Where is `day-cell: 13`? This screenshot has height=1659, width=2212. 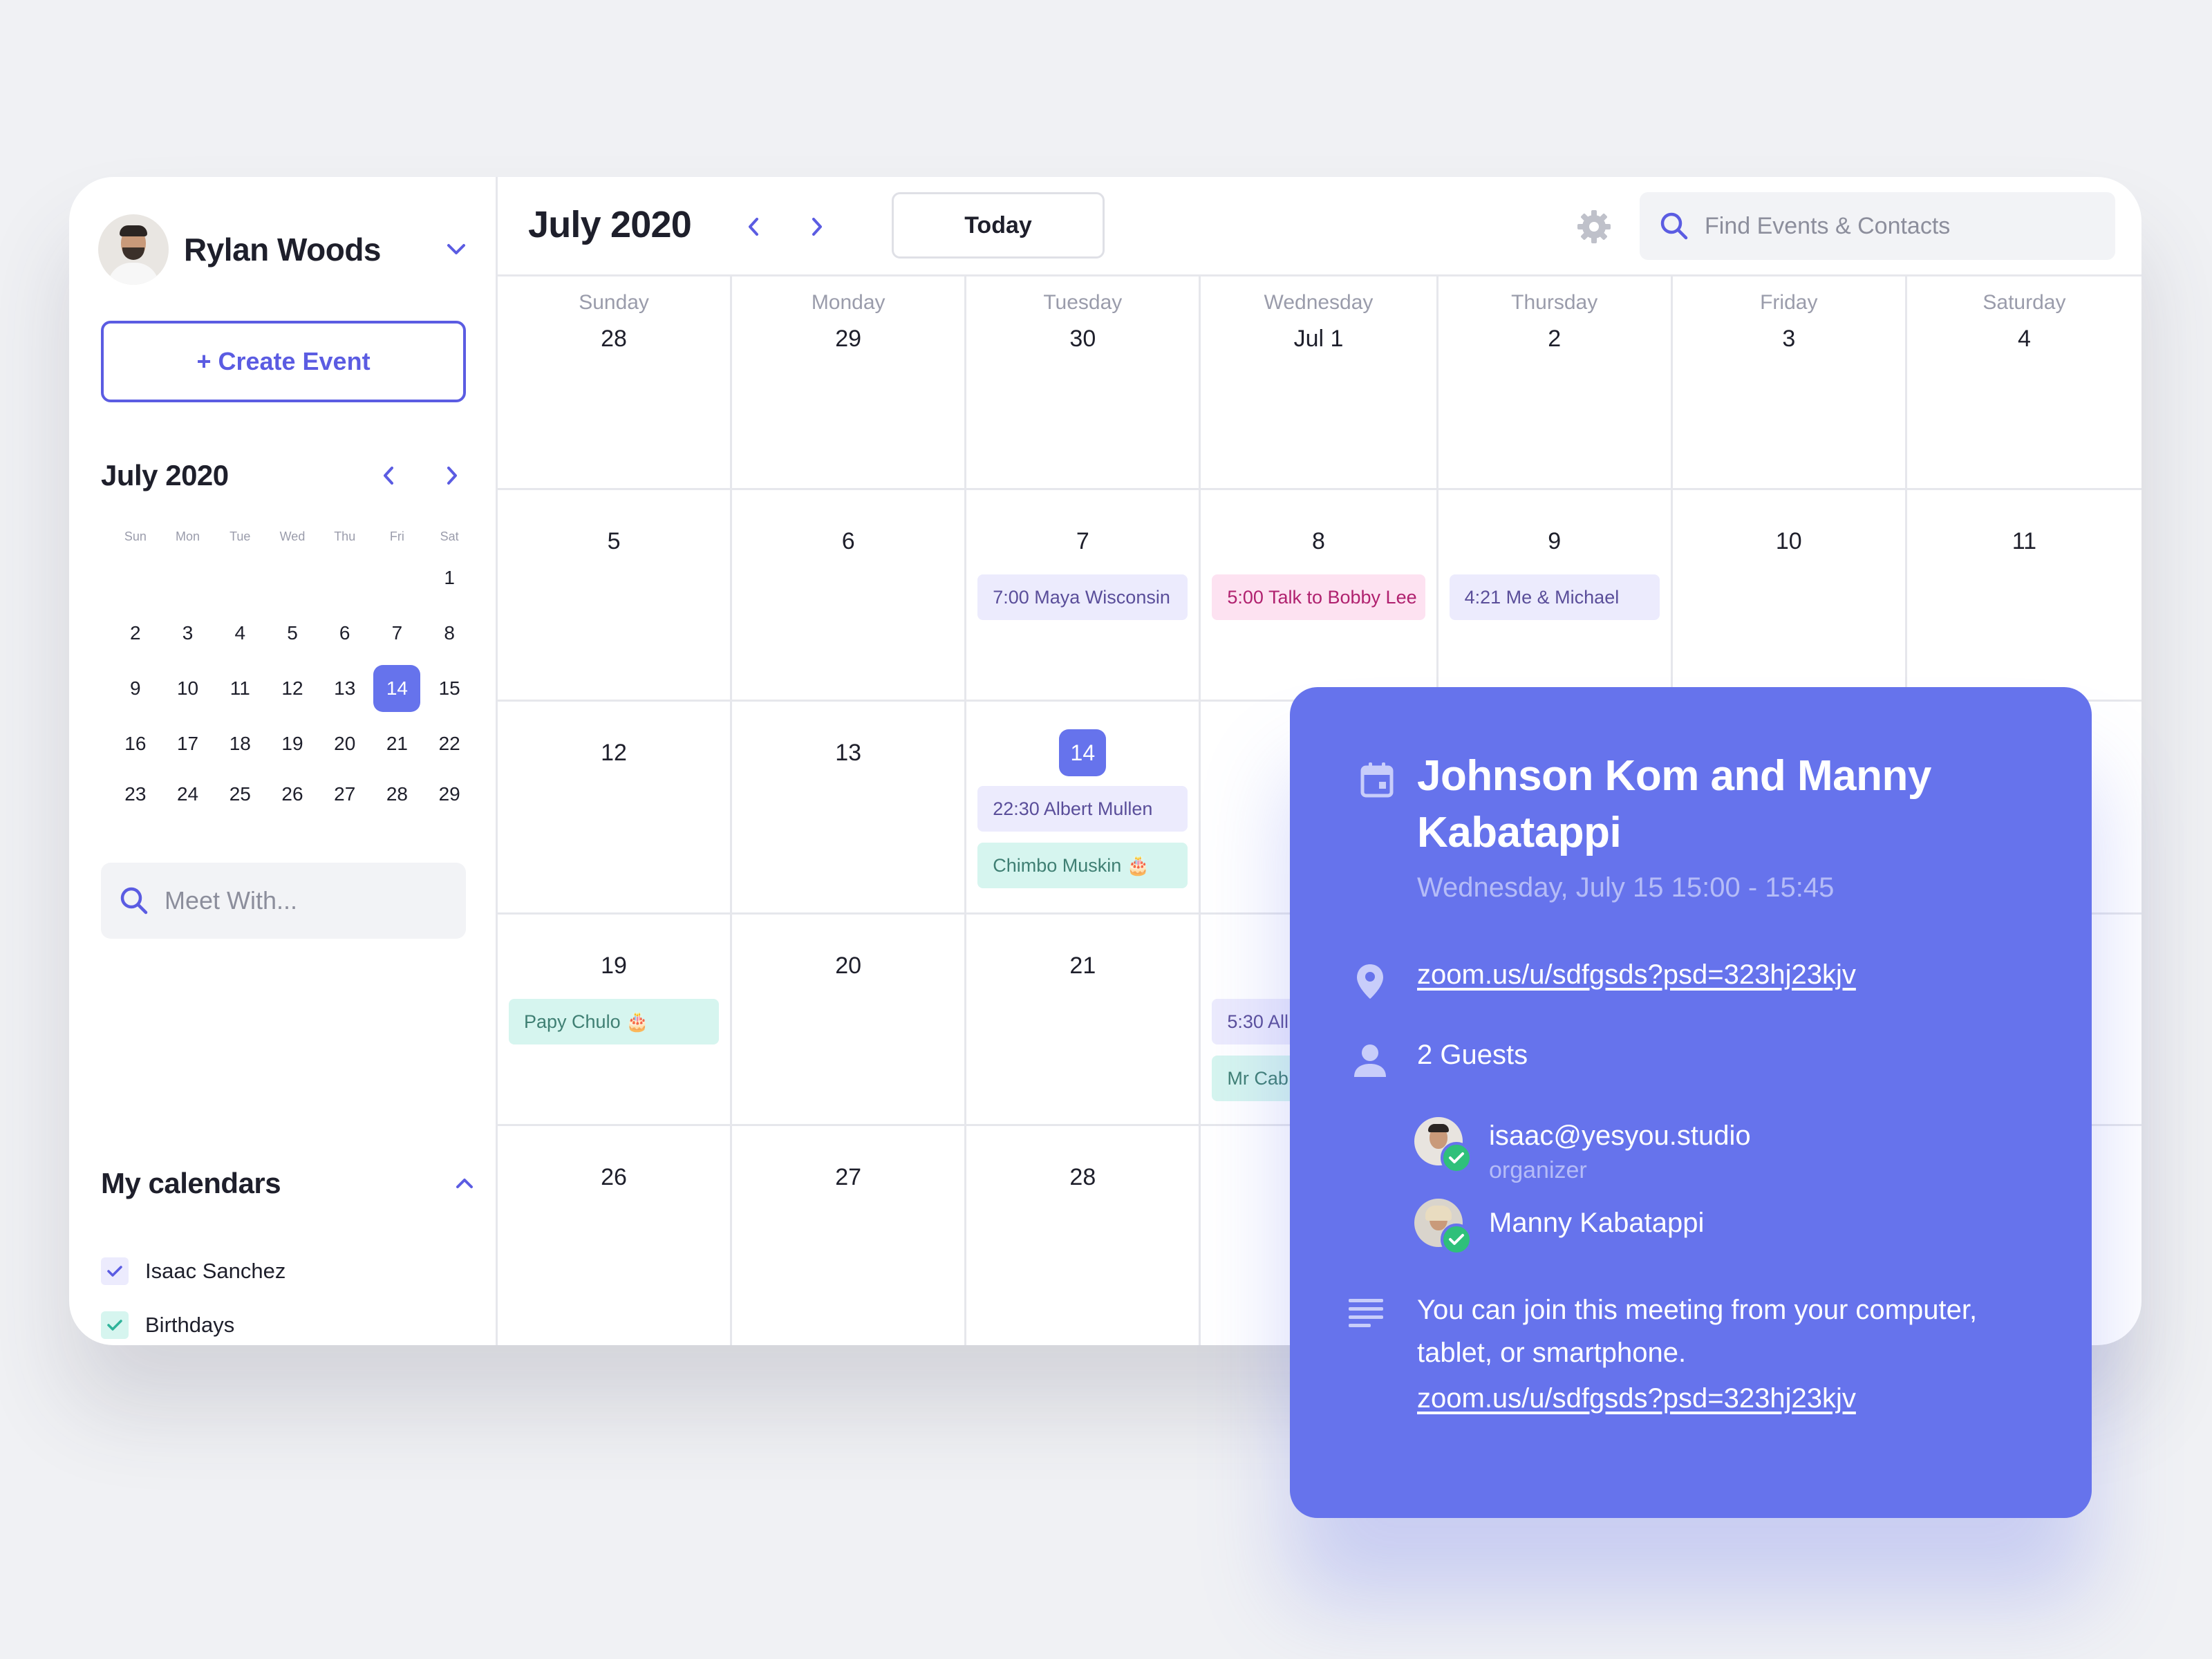 day-cell: 13 is located at coordinates (849, 808).